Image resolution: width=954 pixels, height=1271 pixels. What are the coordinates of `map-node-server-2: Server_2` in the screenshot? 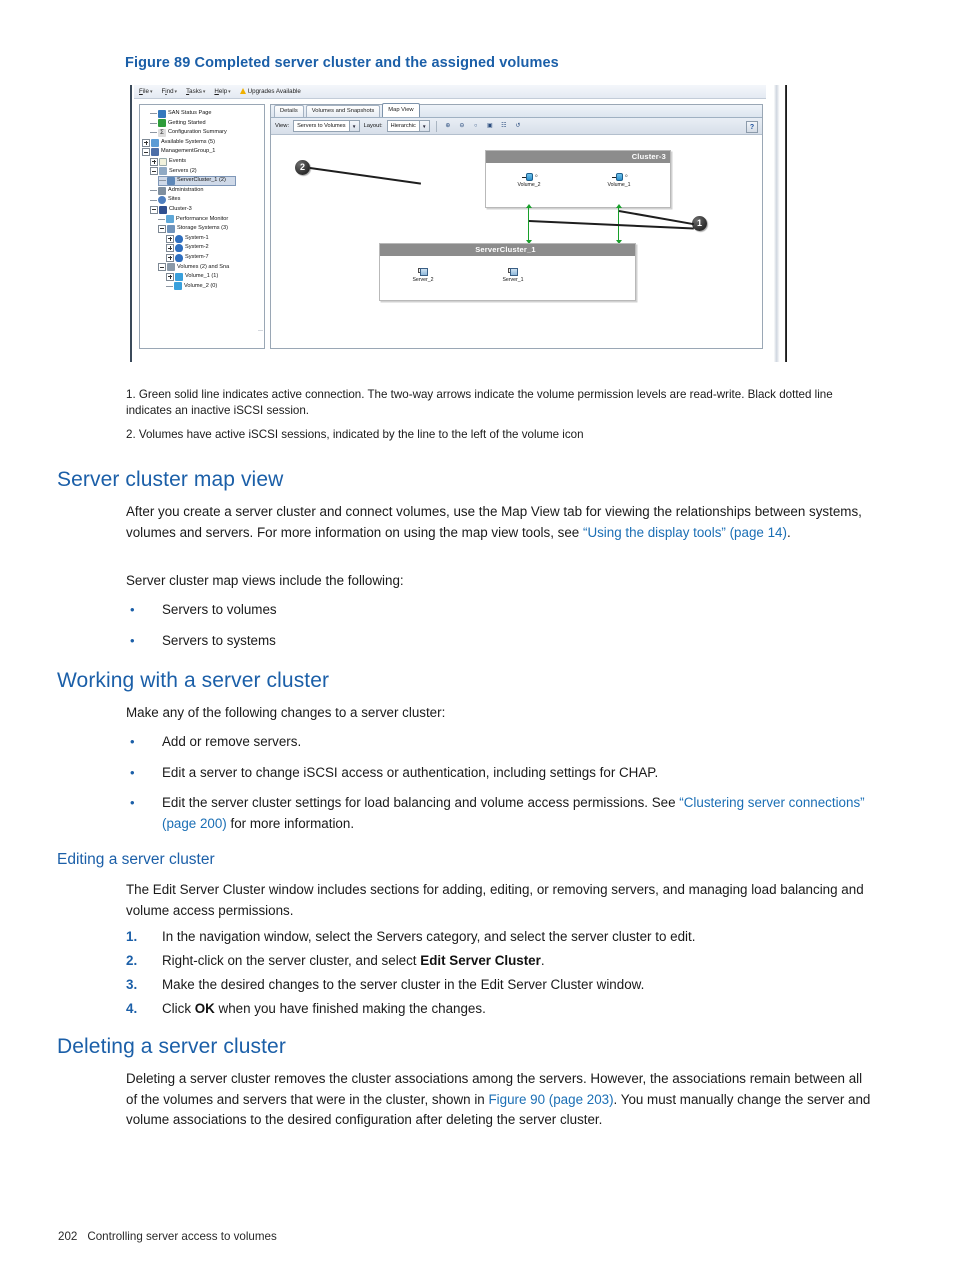 It's located at (423, 275).